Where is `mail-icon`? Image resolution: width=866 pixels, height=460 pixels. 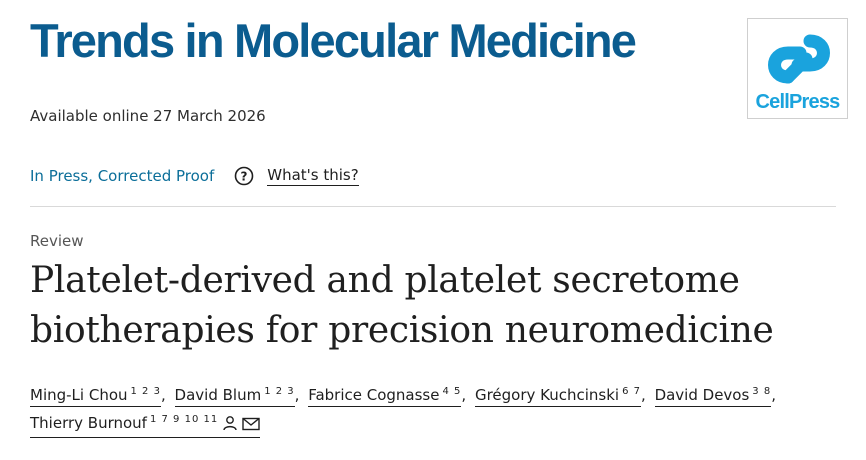
mail-icon is located at coordinates (251, 426).